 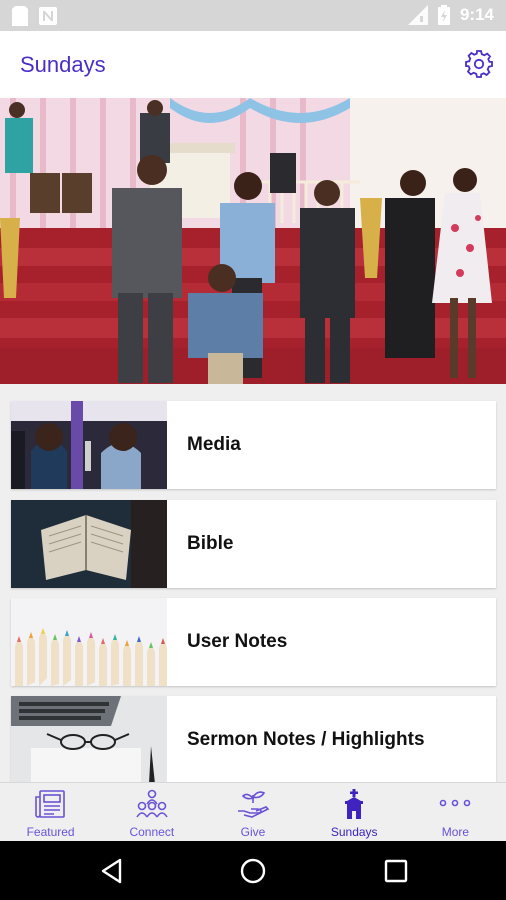 I want to click on user-notes-thumbnail, so click(x=89, y=642).